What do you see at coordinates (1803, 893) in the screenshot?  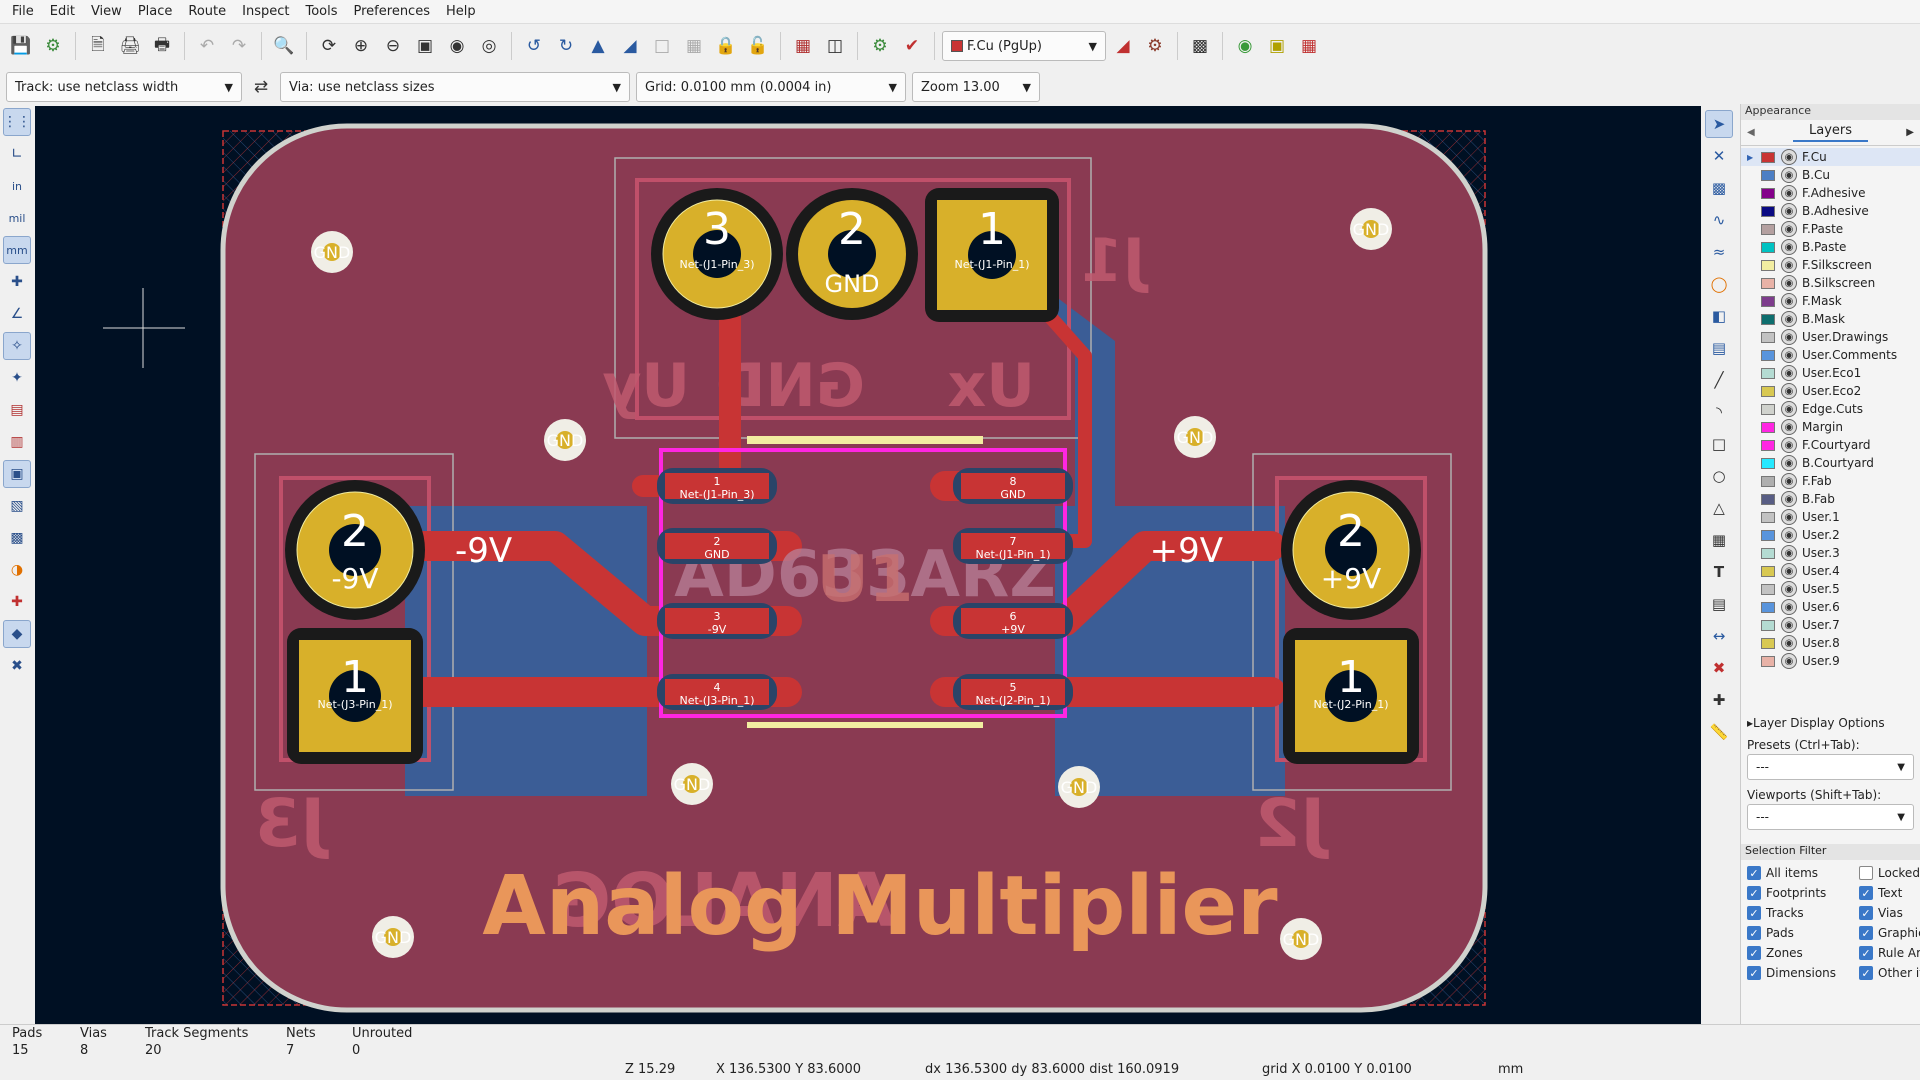 I see `filter-checkbox: ✓ Footprints` at bounding box center [1803, 893].